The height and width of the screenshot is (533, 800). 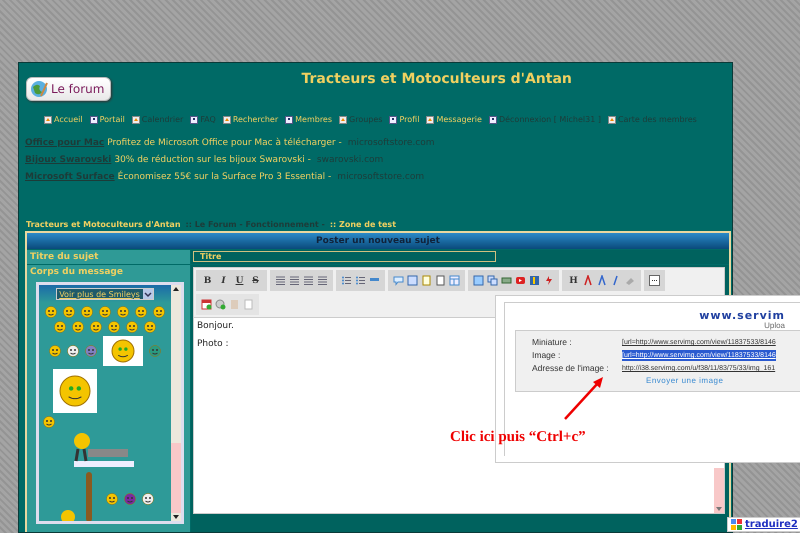 I want to click on annotation-text: Clic ici puis “Ctrl+c”, so click(x=518, y=437).